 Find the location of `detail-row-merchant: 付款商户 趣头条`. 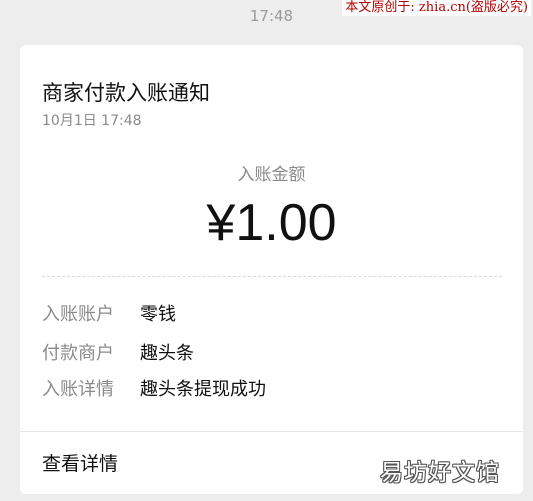

detail-row-merchant: 付款商户 趣头条 is located at coordinates (118, 354).